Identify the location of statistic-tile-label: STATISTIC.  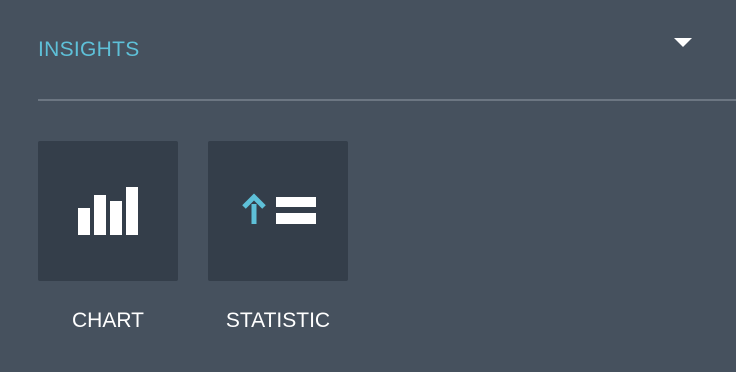
(278, 320).